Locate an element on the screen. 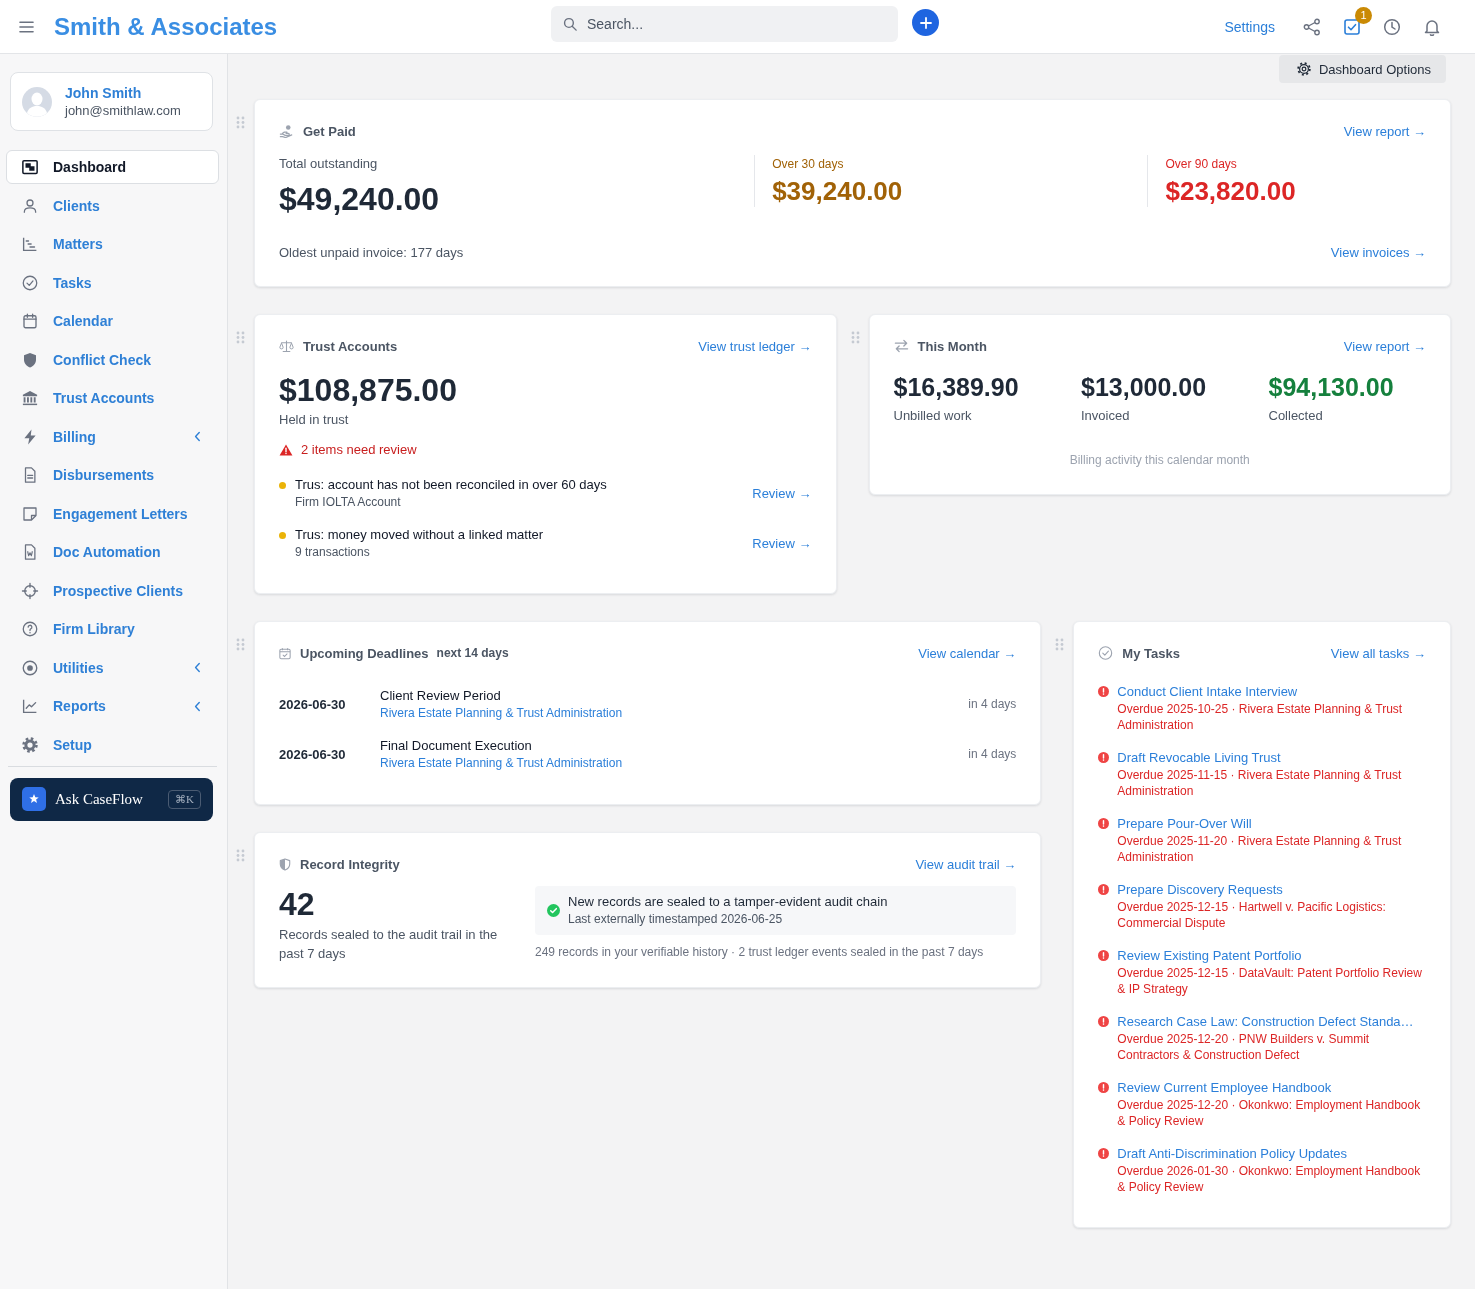  task-detail: Overdue 2025-12-20 · Okonkwo: Employment Handbook & Policy Review is located at coordinates (1269, 1113).